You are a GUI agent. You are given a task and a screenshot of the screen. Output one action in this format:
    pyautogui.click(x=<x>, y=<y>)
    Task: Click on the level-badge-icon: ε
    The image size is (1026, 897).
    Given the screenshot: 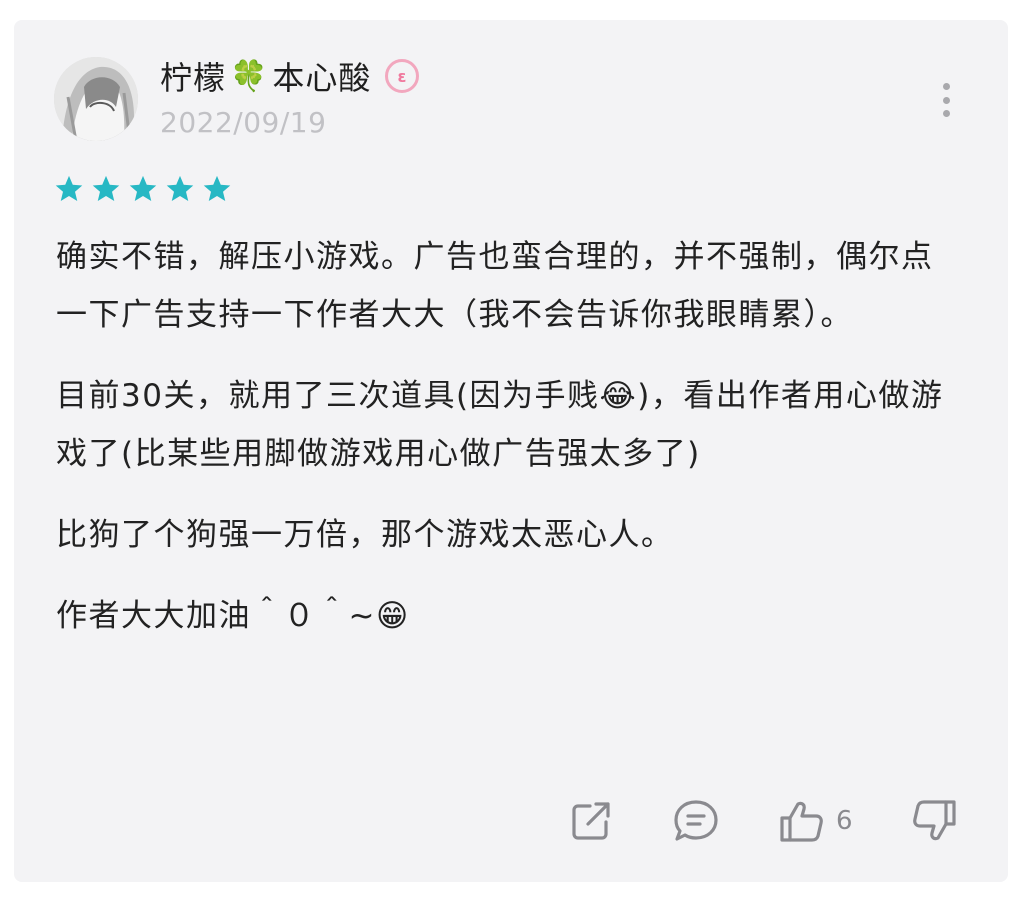 What is the action you would take?
    pyautogui.click(x=402, y=76)
    